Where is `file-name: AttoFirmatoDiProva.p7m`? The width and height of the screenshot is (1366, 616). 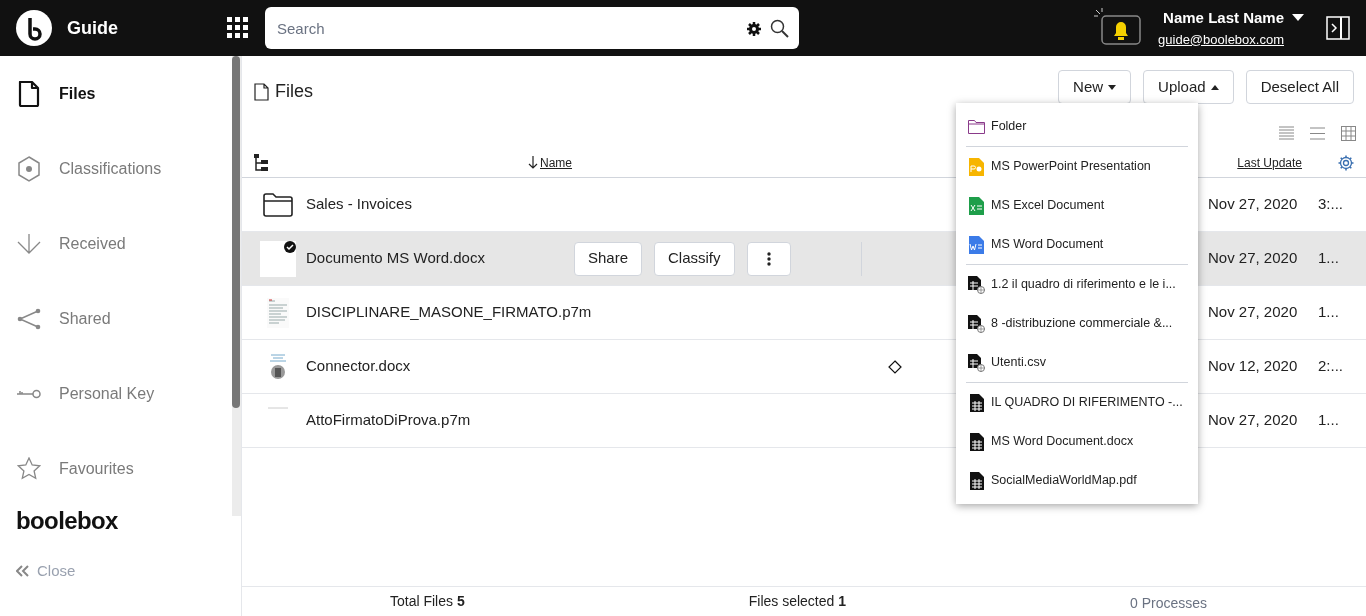
file-name: AttoFirmatoDiProva.p7m is located at coordinates (440, 420).